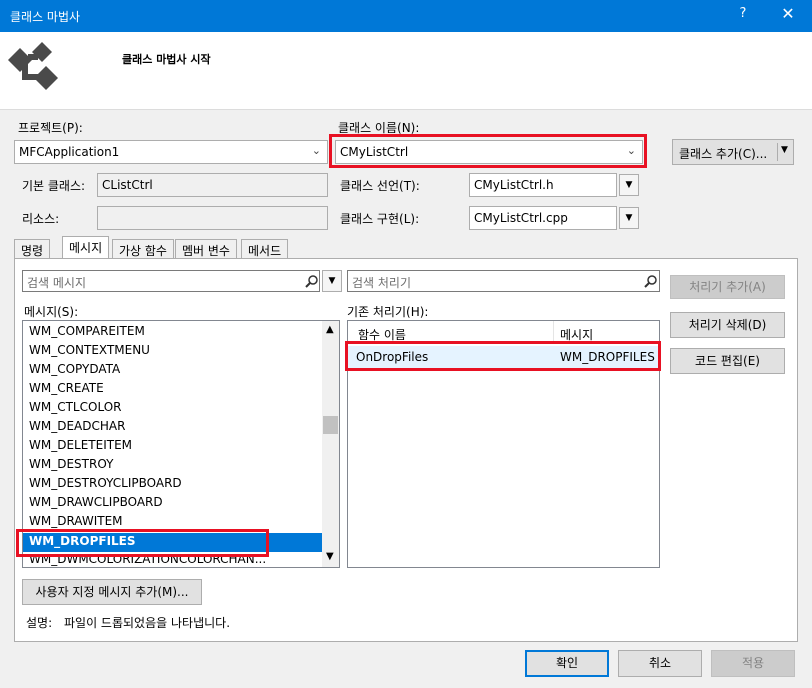  I want to click on project-label: 프로젝트(P):, so click(50, 127).